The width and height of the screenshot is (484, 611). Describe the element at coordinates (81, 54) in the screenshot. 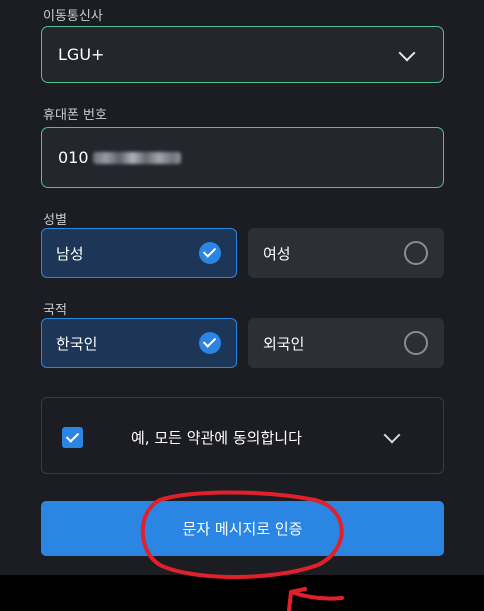

I see `carrier-value: LGU+` at that location.